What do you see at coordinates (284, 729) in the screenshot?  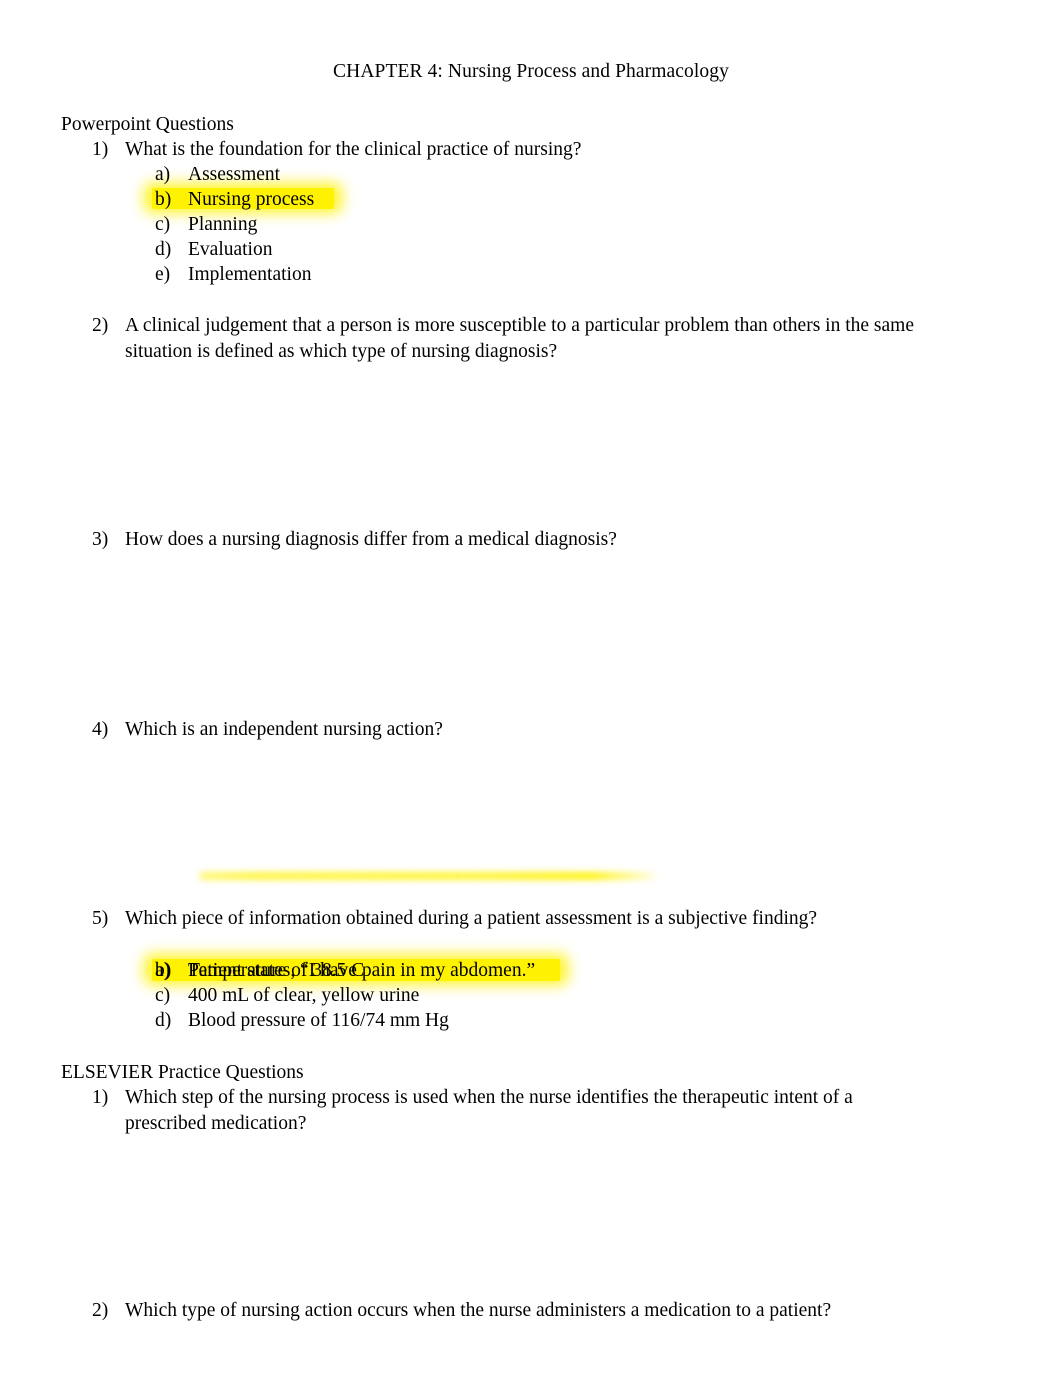 I see `question-text: Which is an independent nursing action?` at bounding box center [284, 729].